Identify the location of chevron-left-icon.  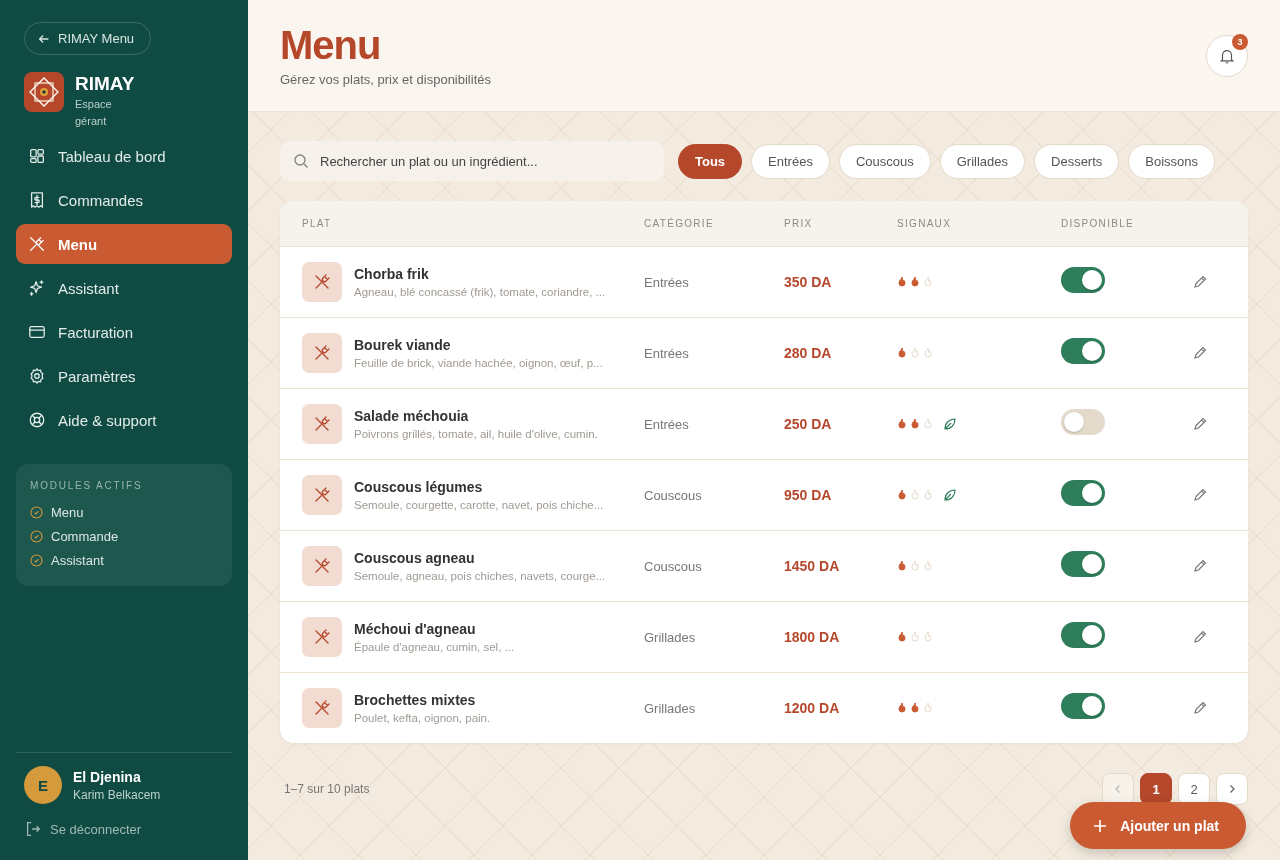
(1118, 789).